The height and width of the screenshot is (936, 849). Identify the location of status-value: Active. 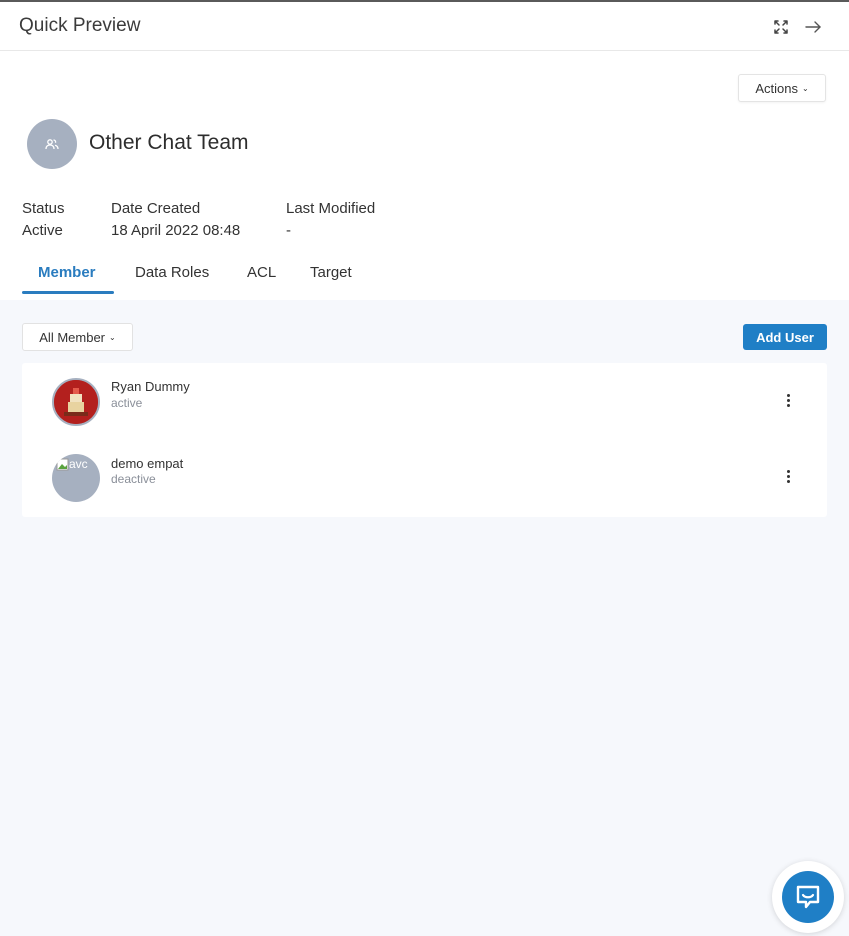
(42, 230).